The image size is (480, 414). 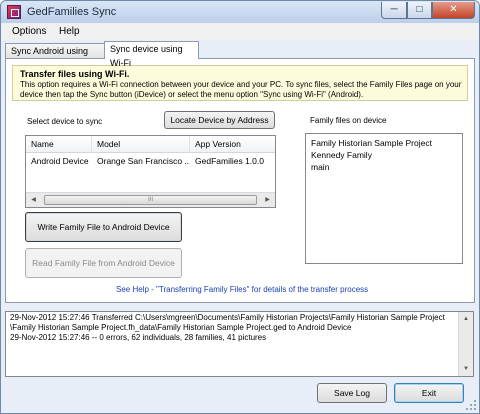 I want to click on menu-options: Options, so click(x=29, y=31).